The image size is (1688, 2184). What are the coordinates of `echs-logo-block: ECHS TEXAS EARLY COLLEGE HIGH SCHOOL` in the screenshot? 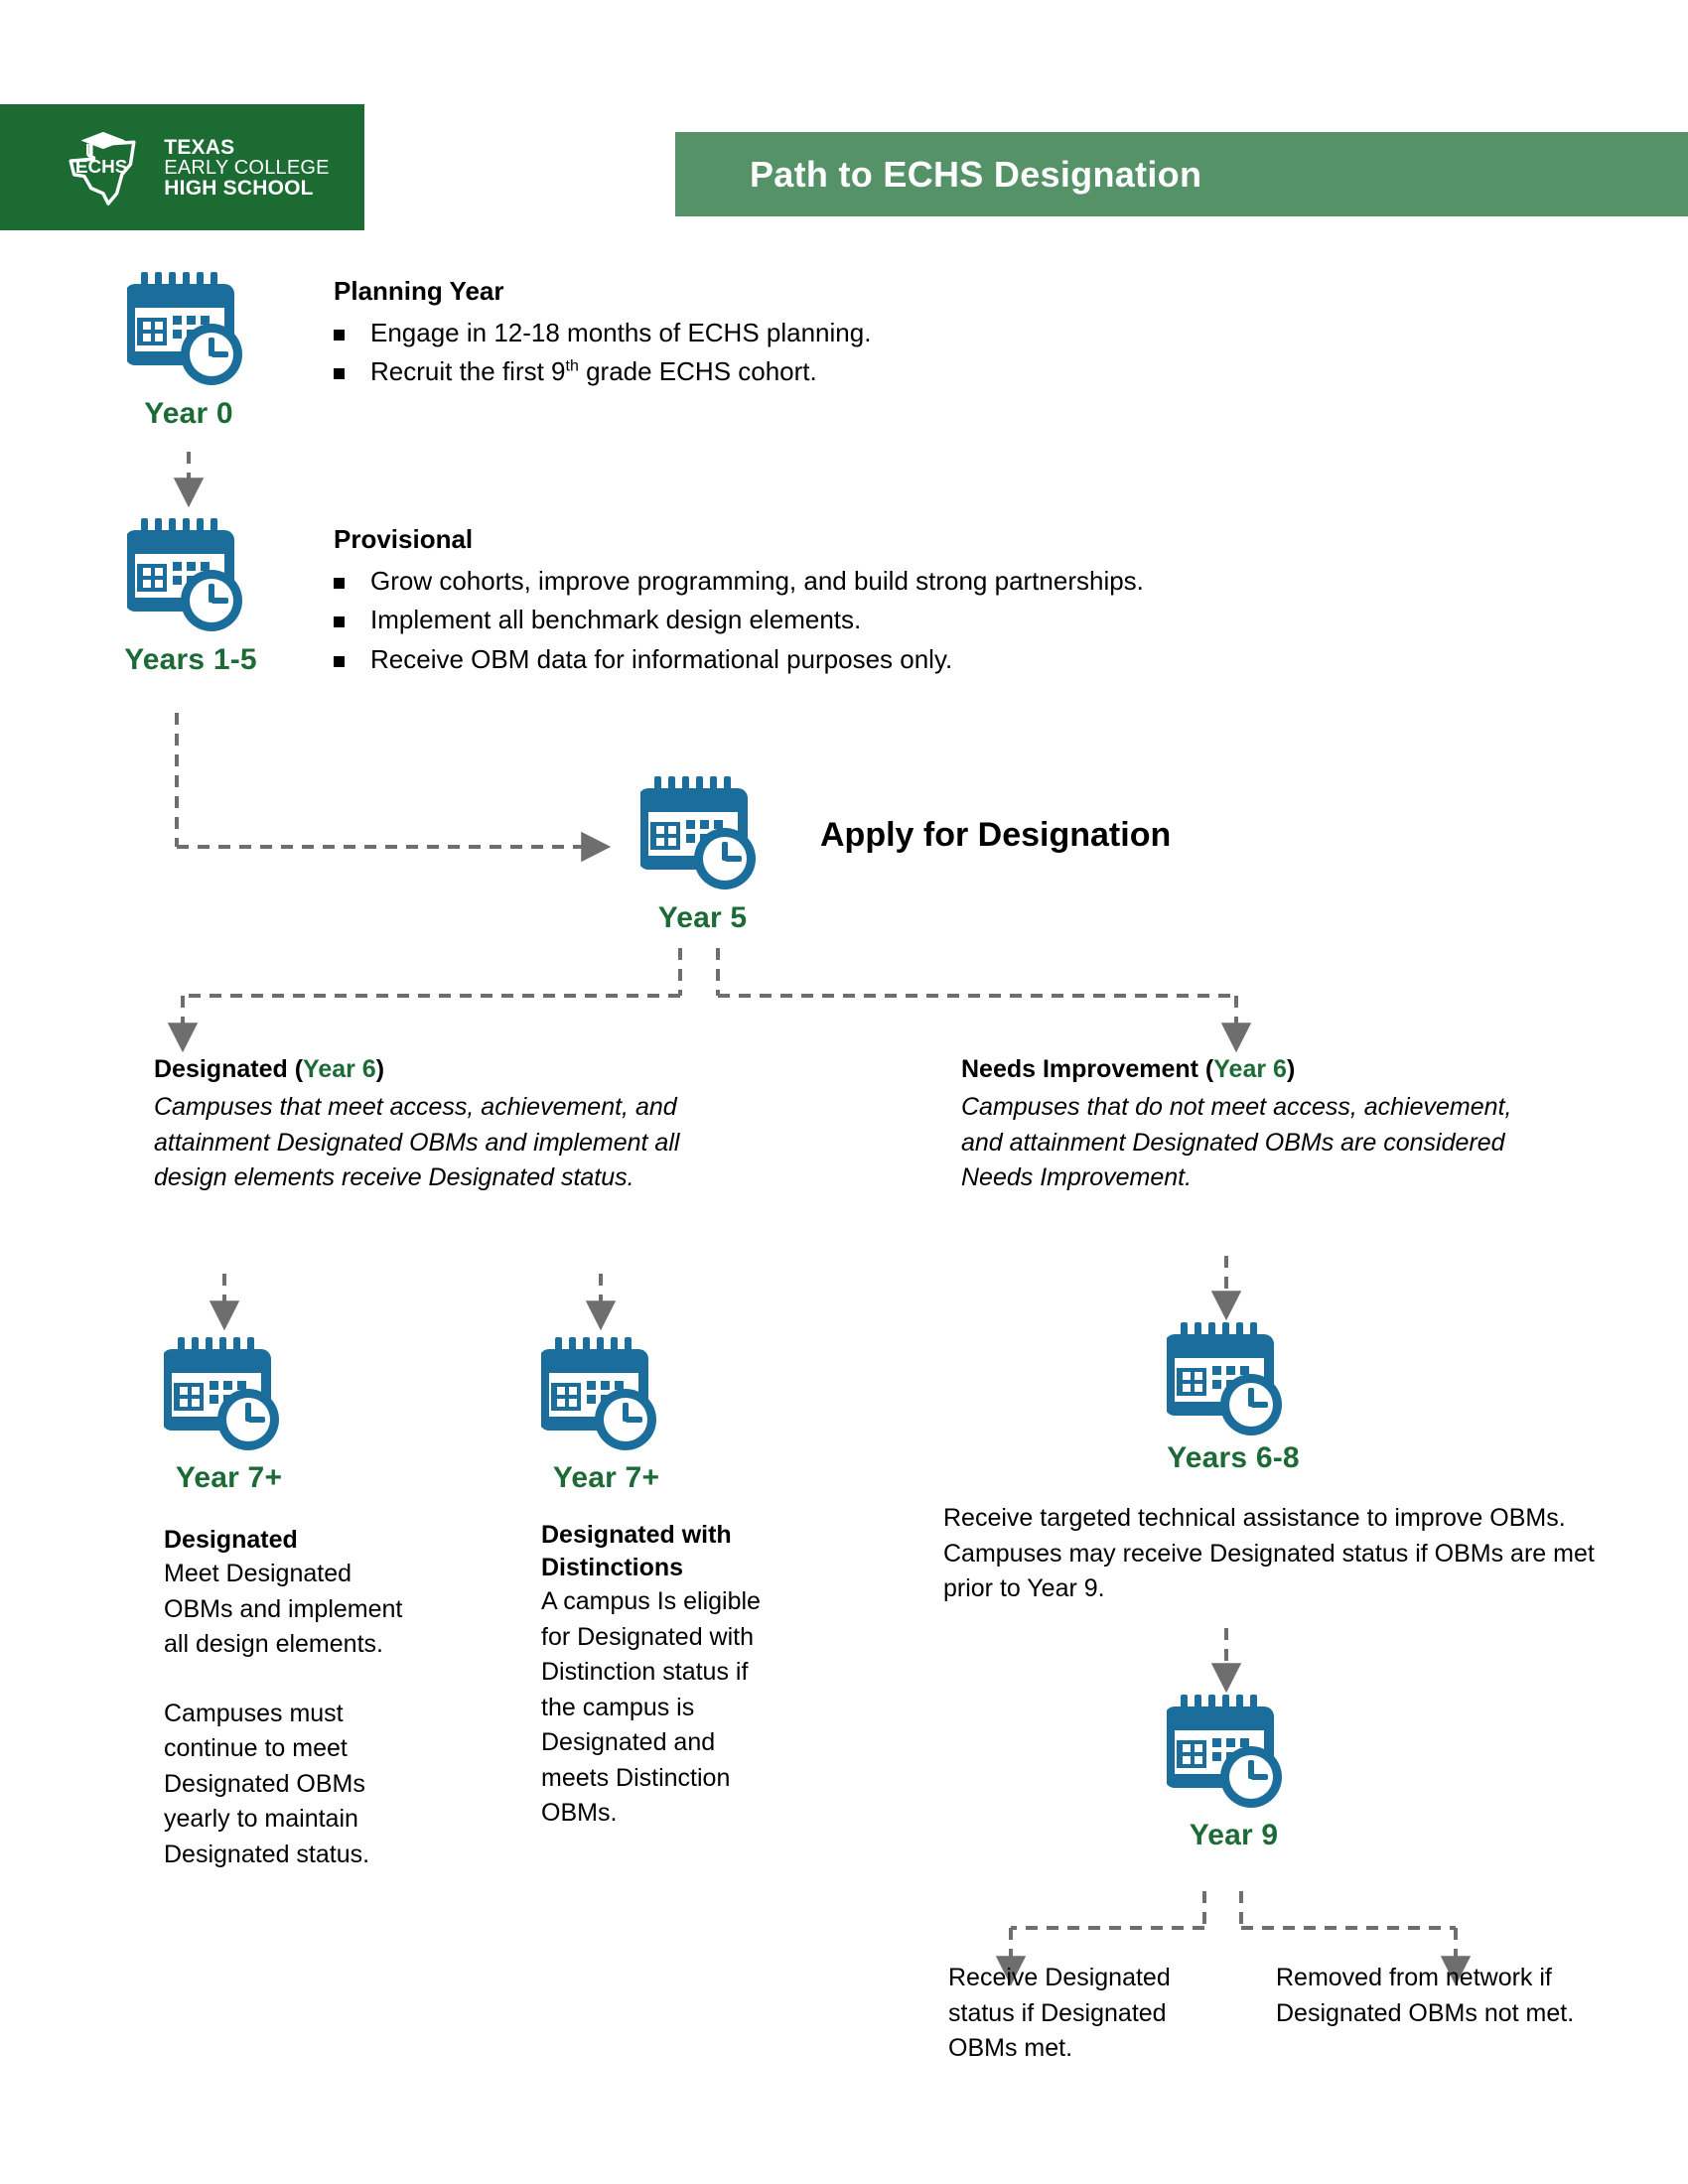 It's located at (182, 167).